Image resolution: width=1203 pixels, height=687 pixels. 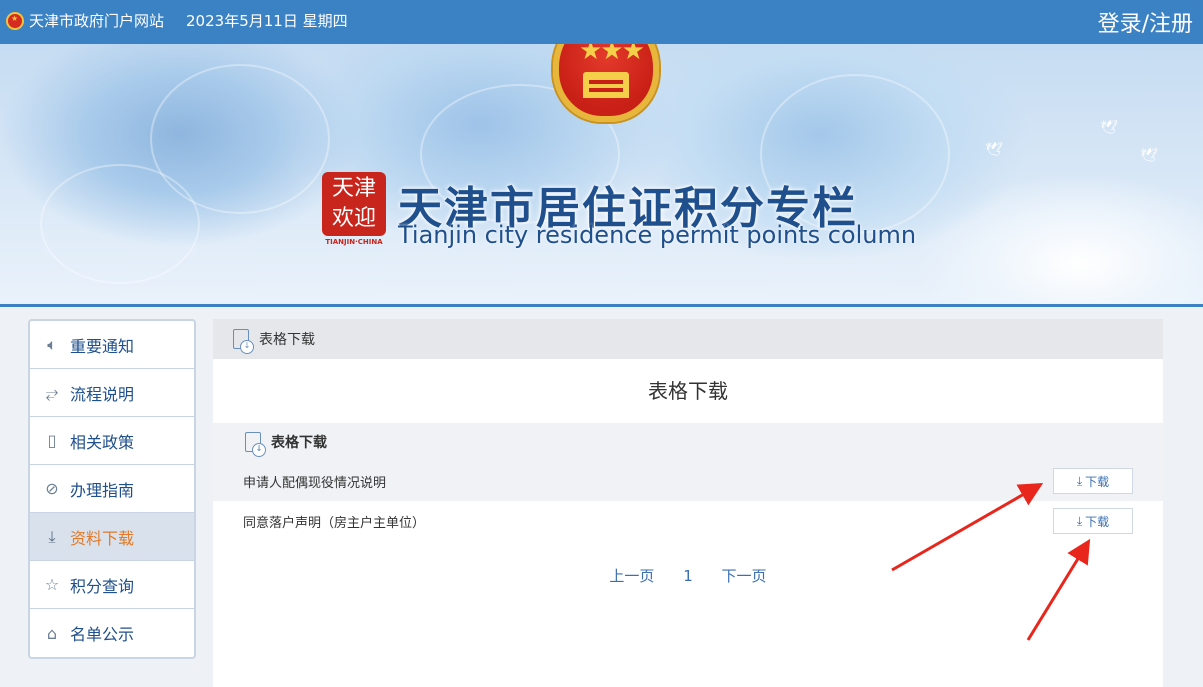 I want to click on sidebar-item-points-query: ☆ 积分查询, so click(x=112, y=585).